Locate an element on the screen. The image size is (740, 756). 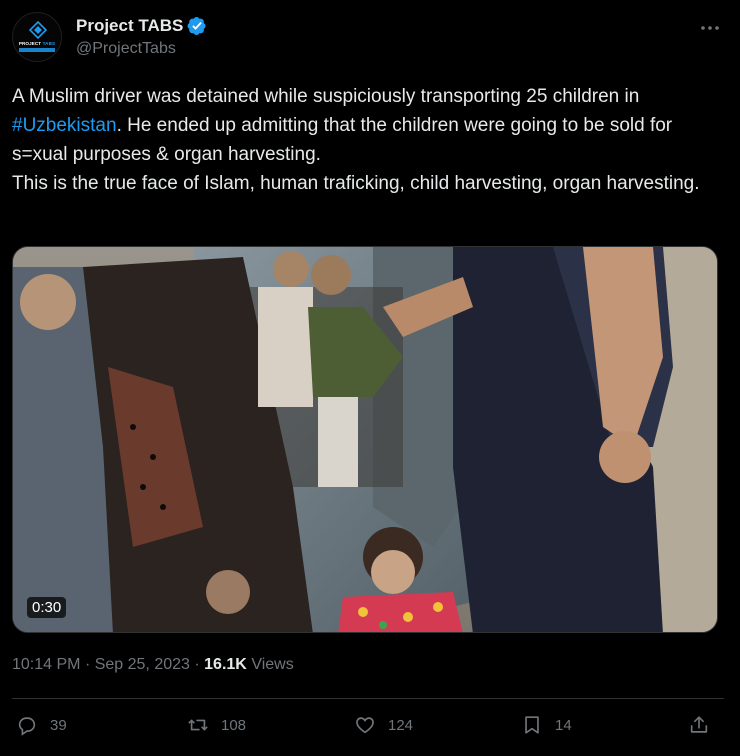
bookmark-icon is located at coordinates (532, 725).